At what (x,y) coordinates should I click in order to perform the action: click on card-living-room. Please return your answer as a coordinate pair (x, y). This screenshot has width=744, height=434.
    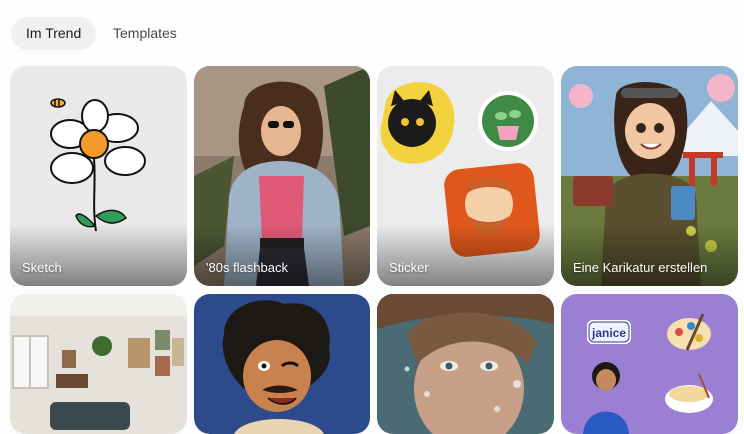
    Looking at the image, I should click on (98, 364).